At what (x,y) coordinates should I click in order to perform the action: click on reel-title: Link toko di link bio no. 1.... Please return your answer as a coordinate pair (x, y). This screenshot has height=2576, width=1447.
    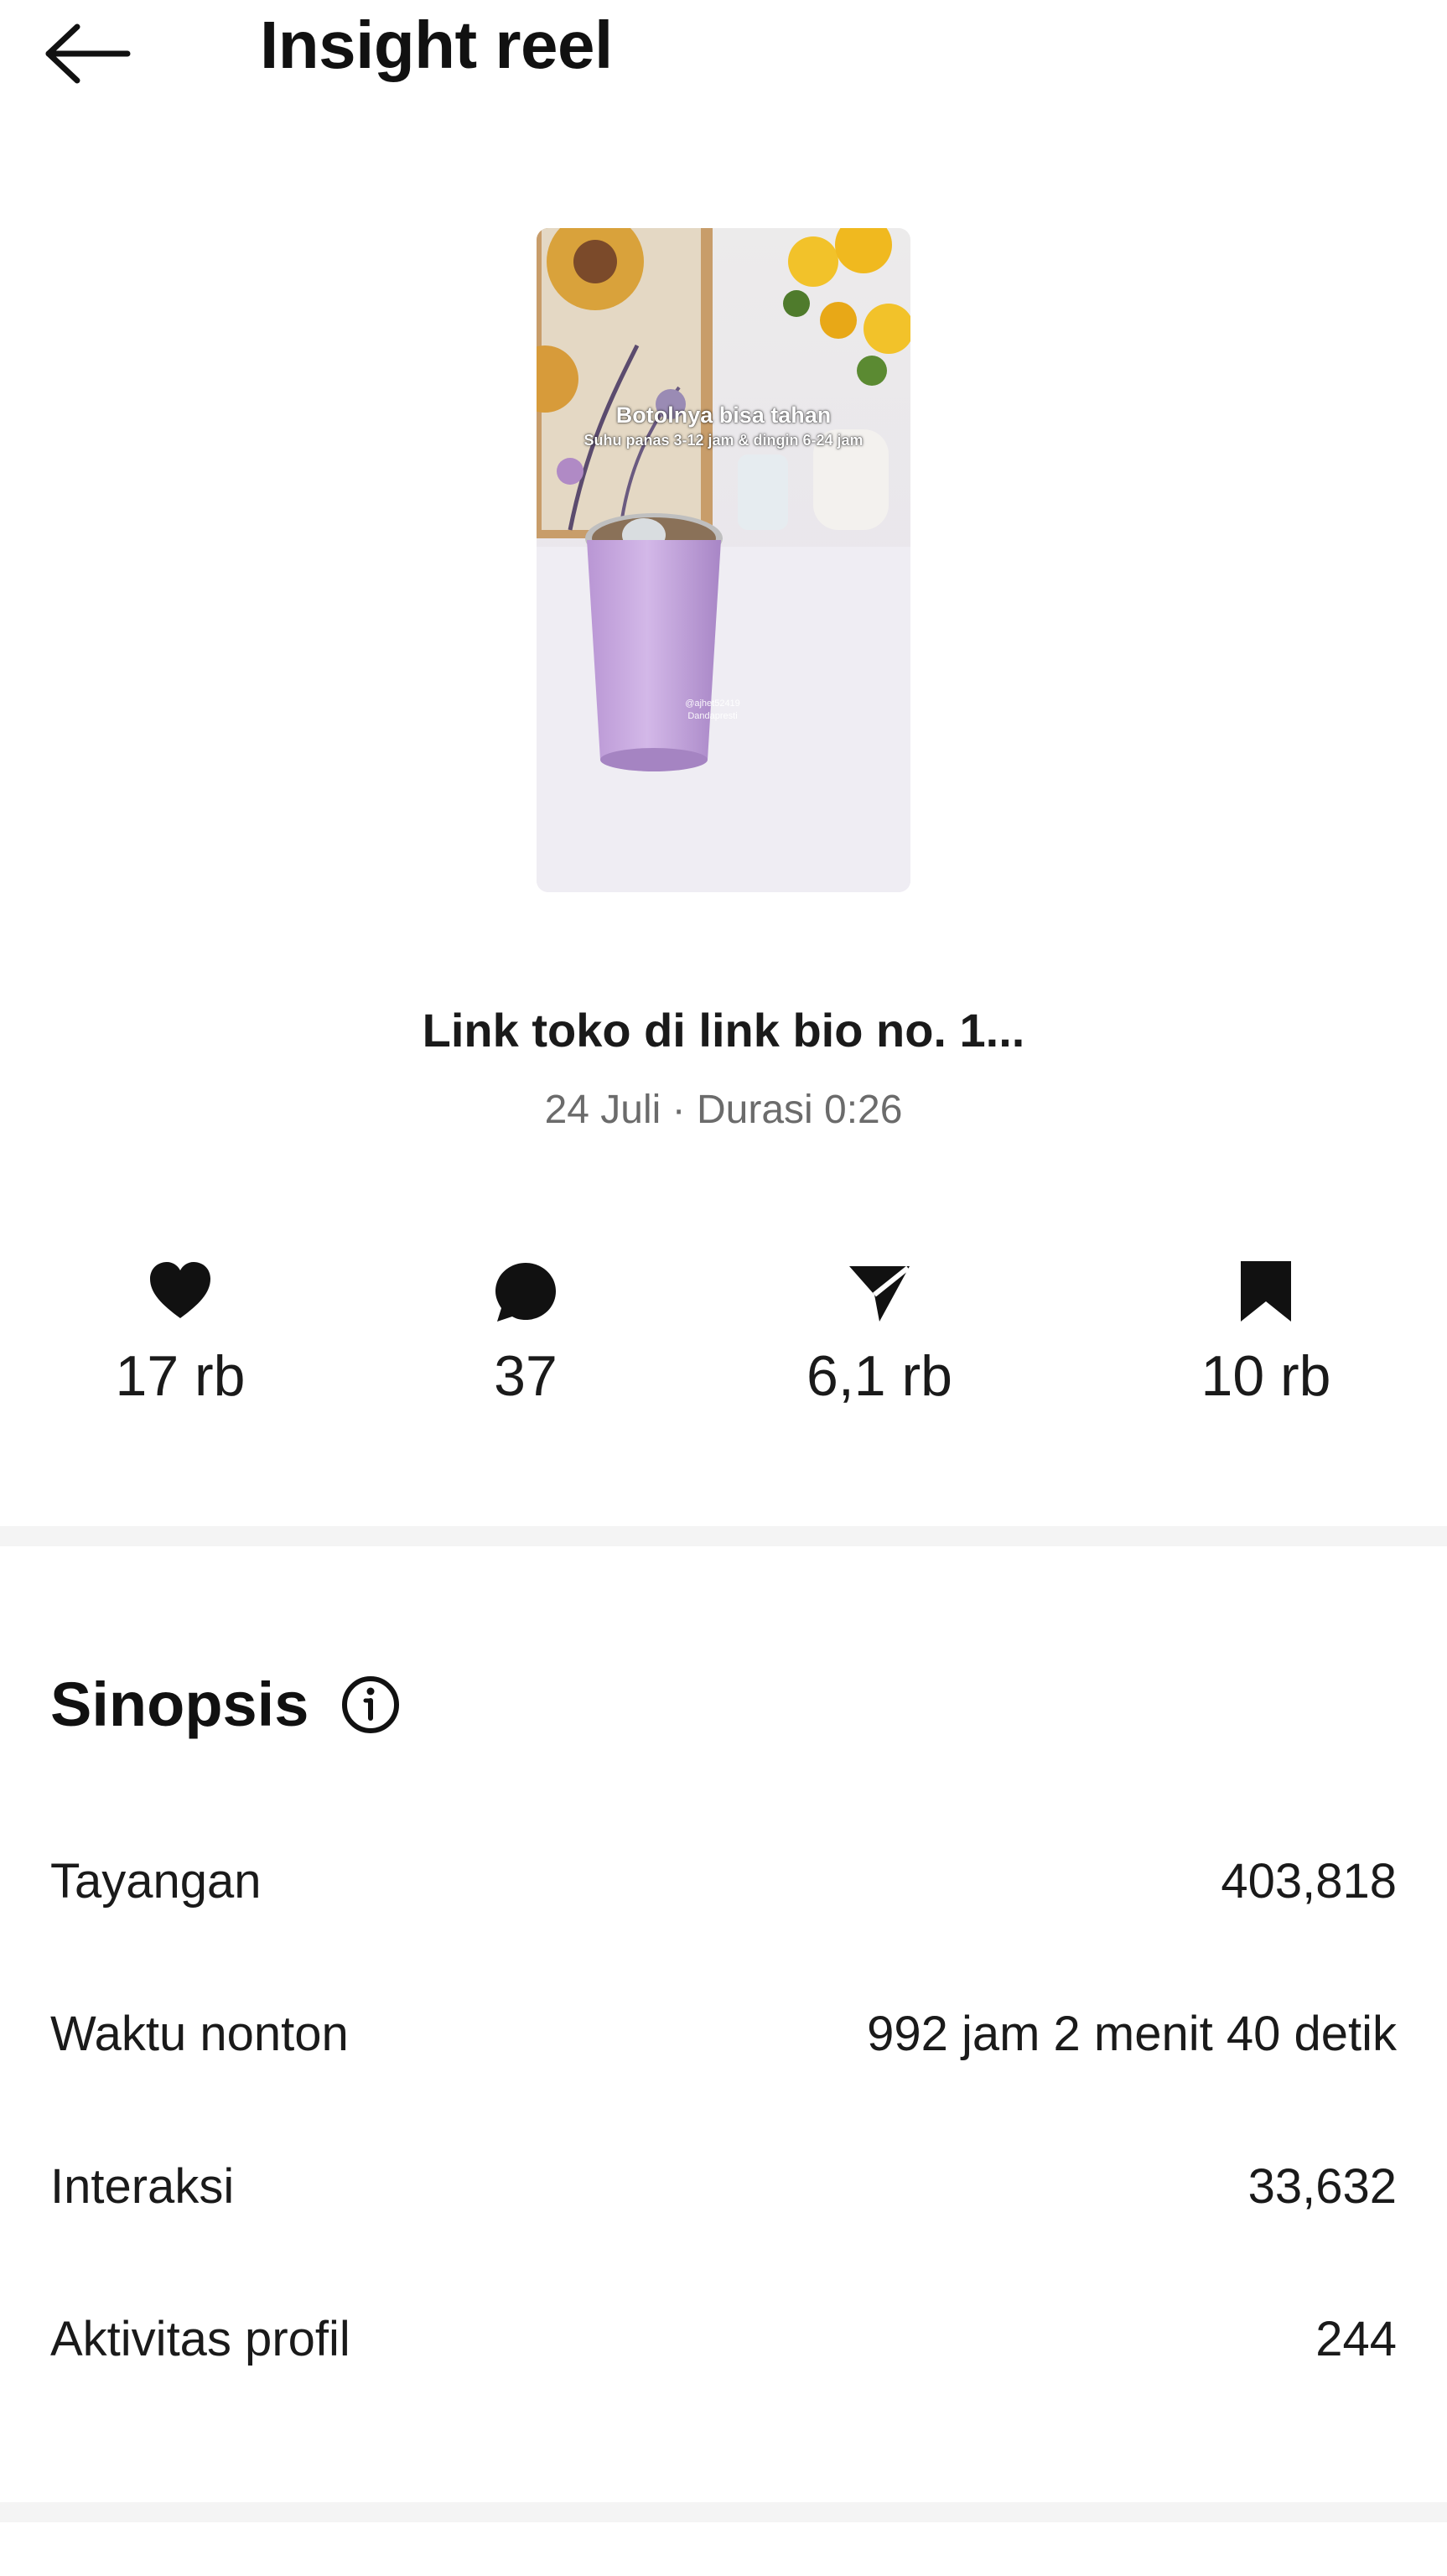
    Looking at the image, I should click on (723, 1030).